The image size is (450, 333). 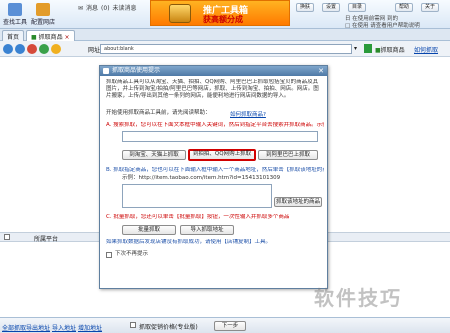 I want to click on message-area: ✉ 消息 (0) 未读消息, so click(x=109, y=7).